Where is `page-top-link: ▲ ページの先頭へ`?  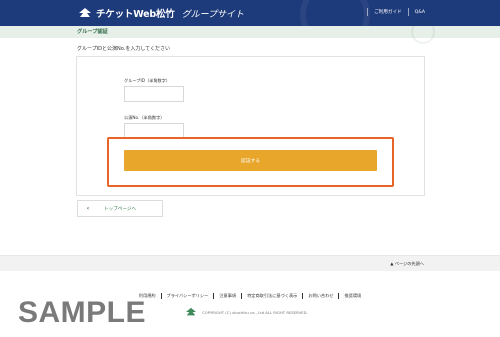
page-top-link: ▲ ページの先頭へ is located at coordinates (407, 264).